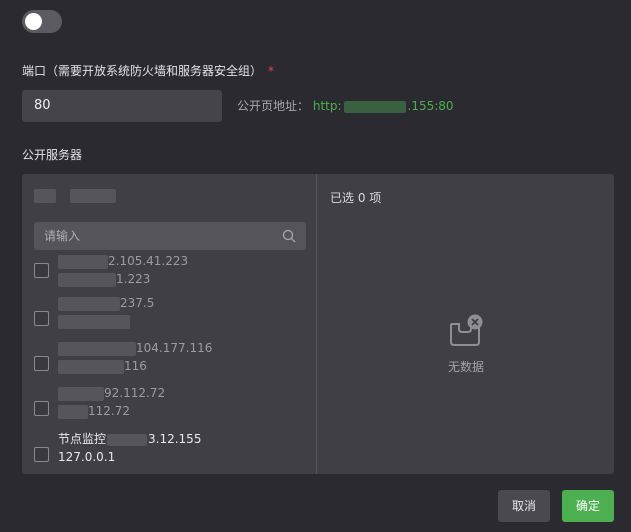 The image size is (631, 532). I want to click on search-box, so click(170, 236).